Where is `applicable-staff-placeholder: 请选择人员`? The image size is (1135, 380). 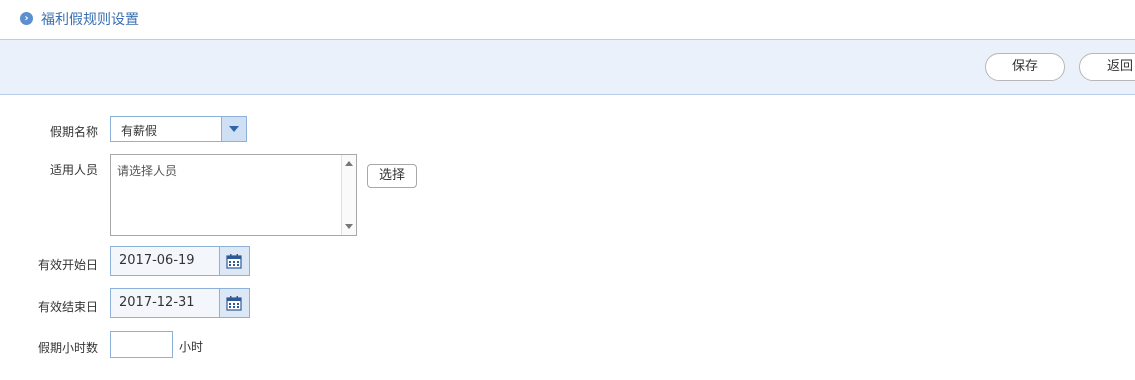
applicable-staff-placeholder: 请选择人员 is located at coordinates (147, 171).